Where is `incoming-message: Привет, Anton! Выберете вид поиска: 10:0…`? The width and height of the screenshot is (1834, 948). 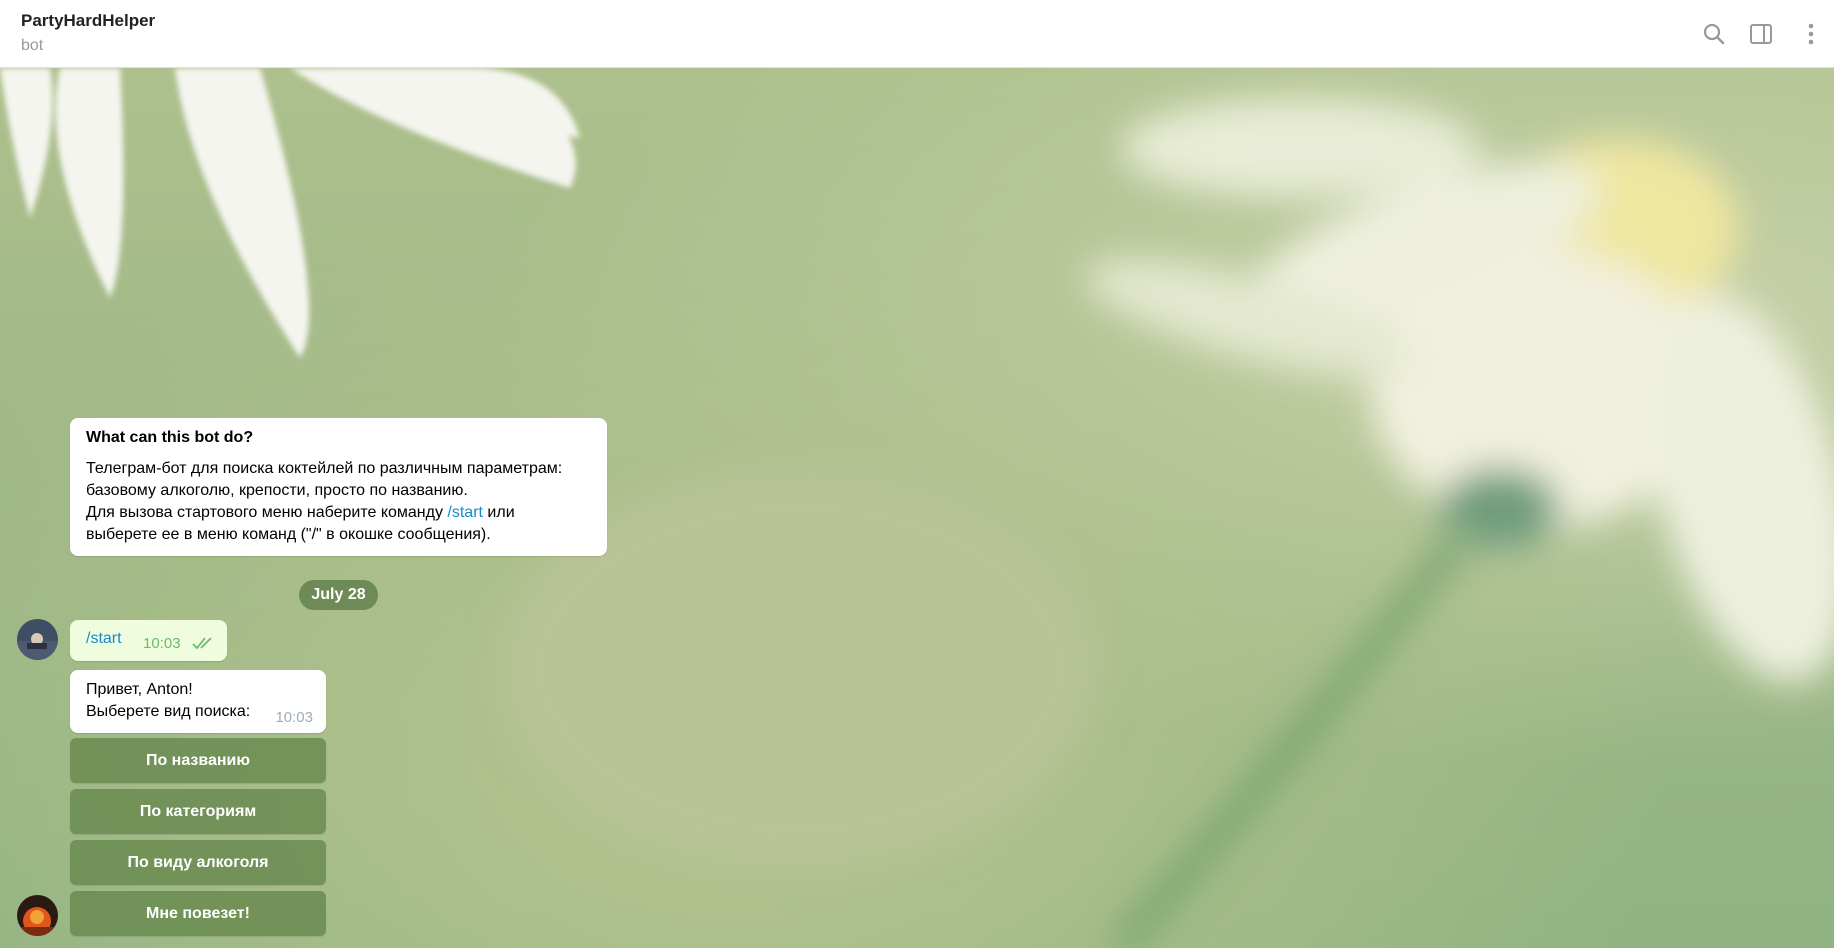 incoming-message: Привет, Anton! Выберете вид поиска: 10:0… is located at coordinates (198, 701).